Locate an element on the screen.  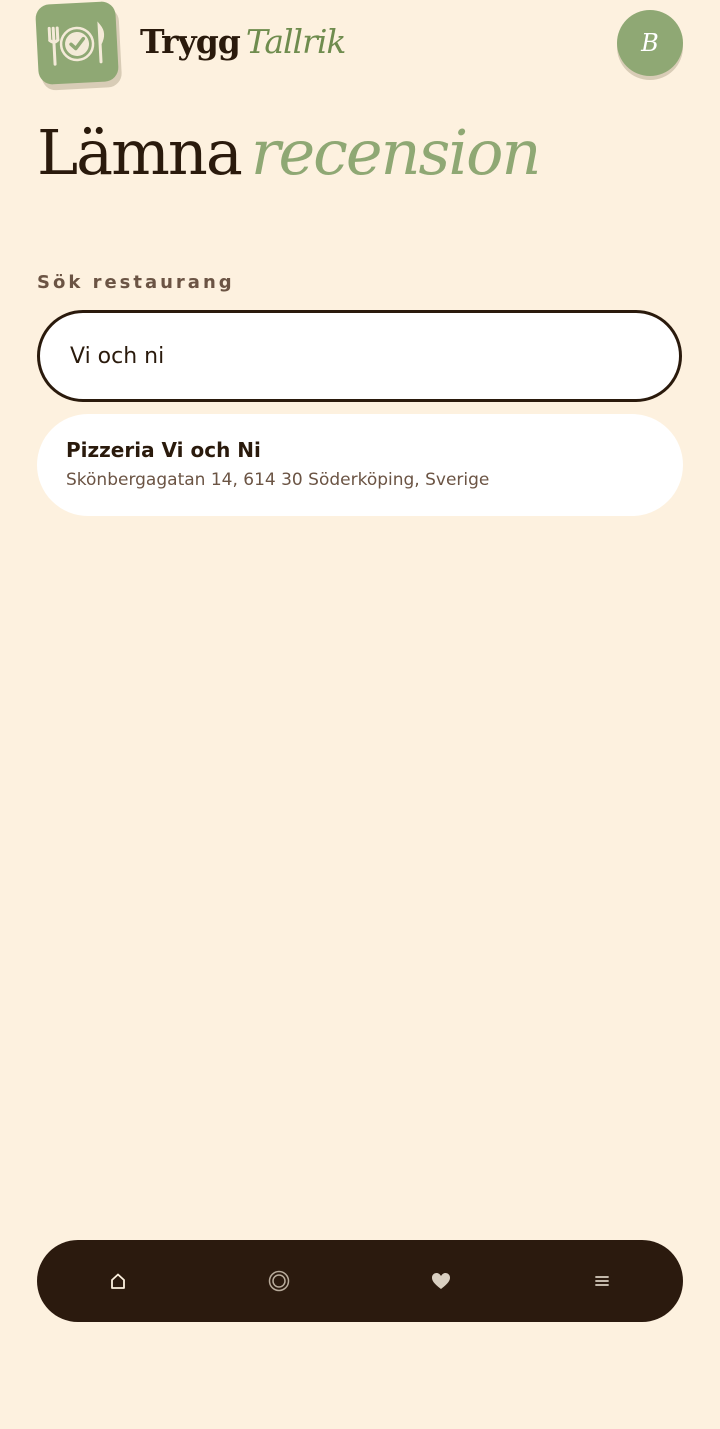
brand-word-1: Trygg is located at coordinates (190, 41).